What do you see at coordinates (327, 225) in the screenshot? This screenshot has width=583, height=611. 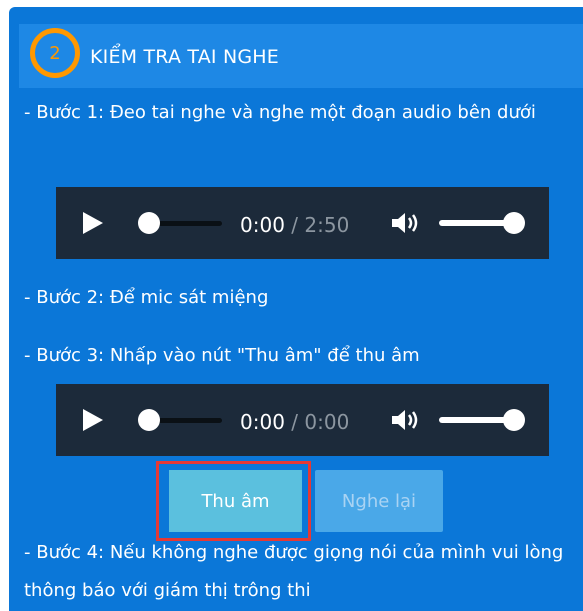 I see `duration: 2:50` at bounding box center [327, 225].